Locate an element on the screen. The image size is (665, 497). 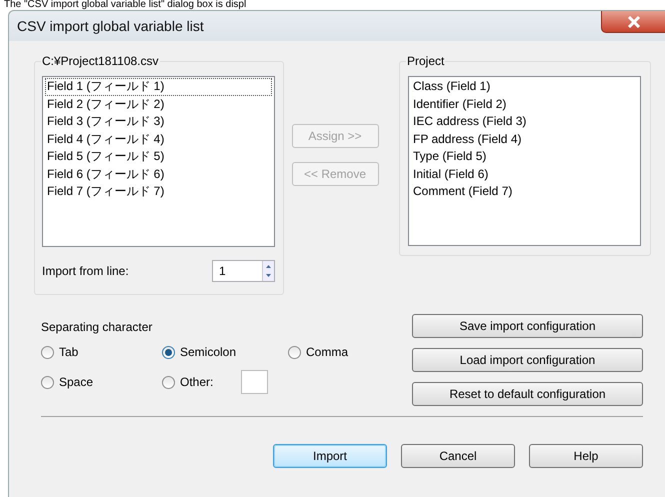
list-item: IEC address (Field 3) is located at coordinates (524, 121).